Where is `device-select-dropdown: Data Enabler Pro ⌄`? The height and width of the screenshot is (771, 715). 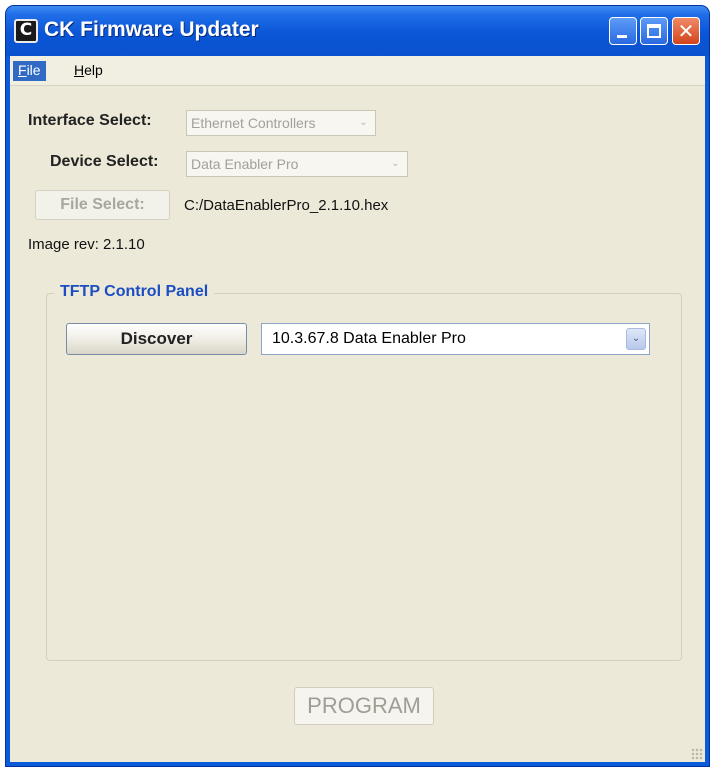
device-select-dropdown: Data Enabler Pro ⌄ is located at coordinates (297, 164).